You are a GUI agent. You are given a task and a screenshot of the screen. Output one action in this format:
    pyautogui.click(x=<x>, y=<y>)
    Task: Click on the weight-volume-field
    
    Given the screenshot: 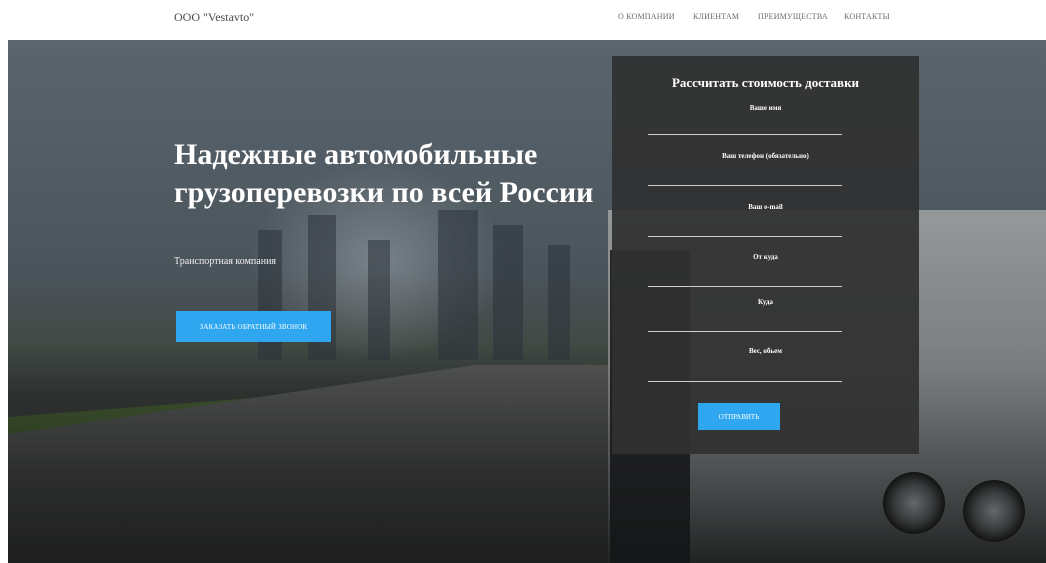 What is the action you would take?
    pyautogui.click(x=745, y=374)
    